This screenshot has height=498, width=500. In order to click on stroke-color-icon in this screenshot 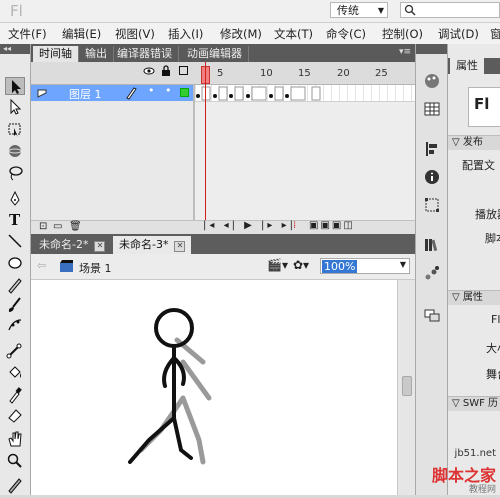, I will do `click(15, 485)`.